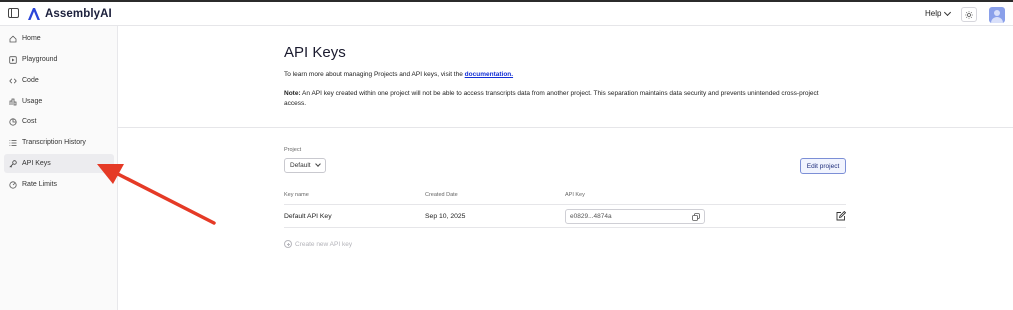 This screenshot has width=1013, height=310. Describe the element at coordinates (13, 184) in the screenshot. I see `gauge-icon` at that location.